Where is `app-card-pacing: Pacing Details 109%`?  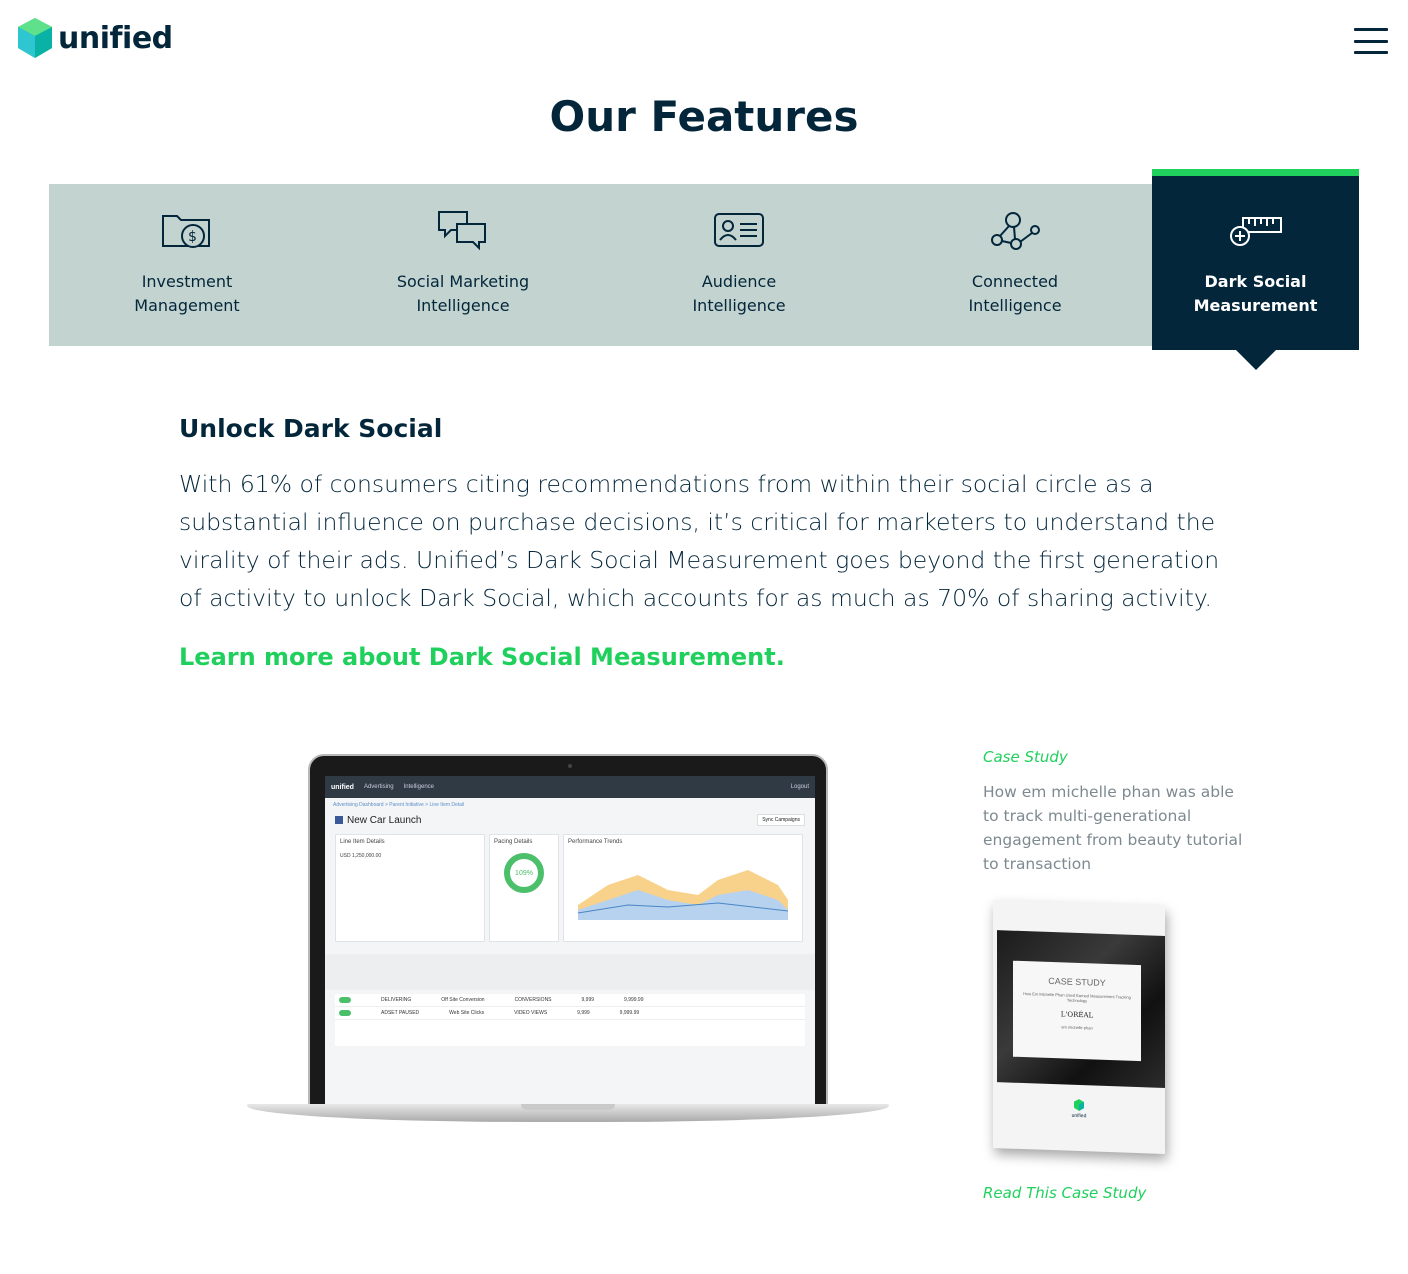 app-card-pacing: Pacing Details 109% is located at coordinates (524, 888).